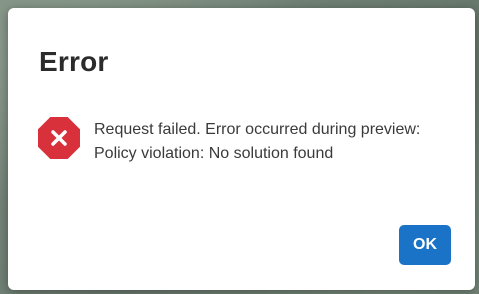  Describe the element at coordinates (59, 138) in the screenshot. I see `error-octagon-icon` at that location.